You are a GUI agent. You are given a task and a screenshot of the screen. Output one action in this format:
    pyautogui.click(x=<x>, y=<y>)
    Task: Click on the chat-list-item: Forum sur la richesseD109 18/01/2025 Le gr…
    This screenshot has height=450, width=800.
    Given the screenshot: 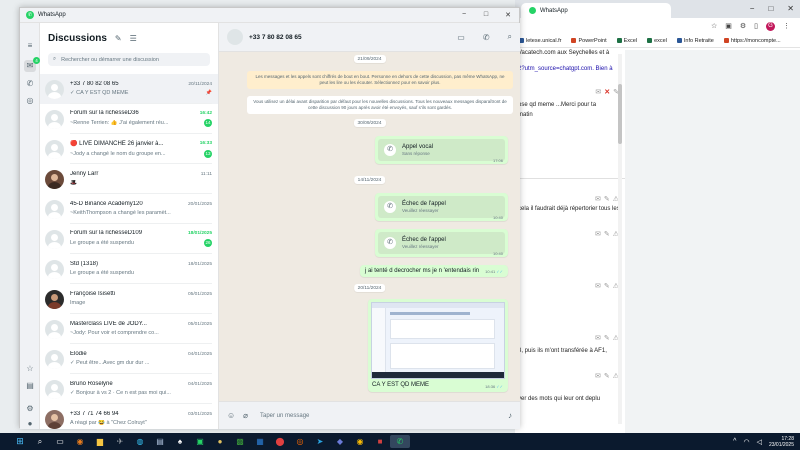 What is the action you would take?
    pyautogui.click(x=129, y=239)
    